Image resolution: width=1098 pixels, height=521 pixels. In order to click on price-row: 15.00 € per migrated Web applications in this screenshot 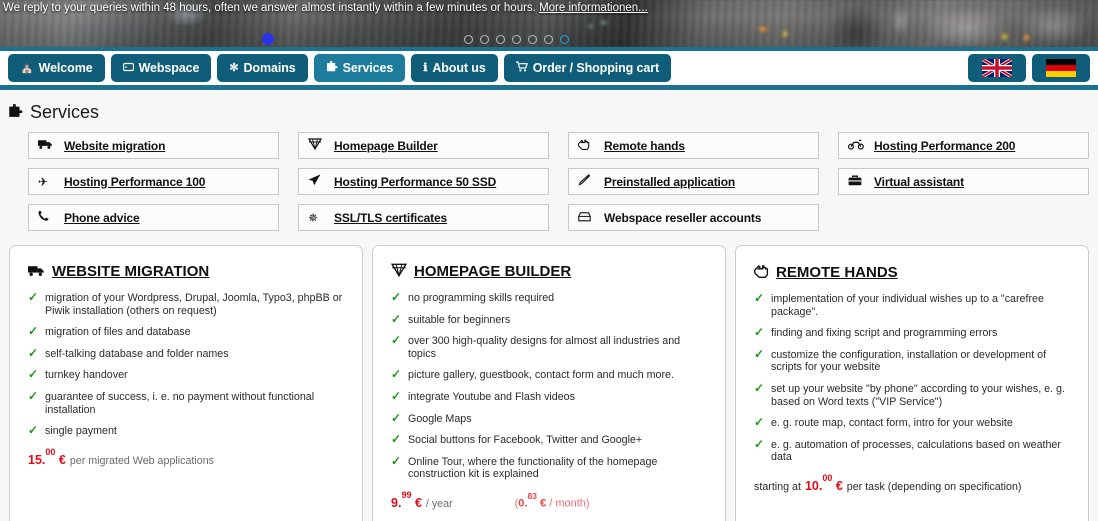, I will do `click(186, 457)`.